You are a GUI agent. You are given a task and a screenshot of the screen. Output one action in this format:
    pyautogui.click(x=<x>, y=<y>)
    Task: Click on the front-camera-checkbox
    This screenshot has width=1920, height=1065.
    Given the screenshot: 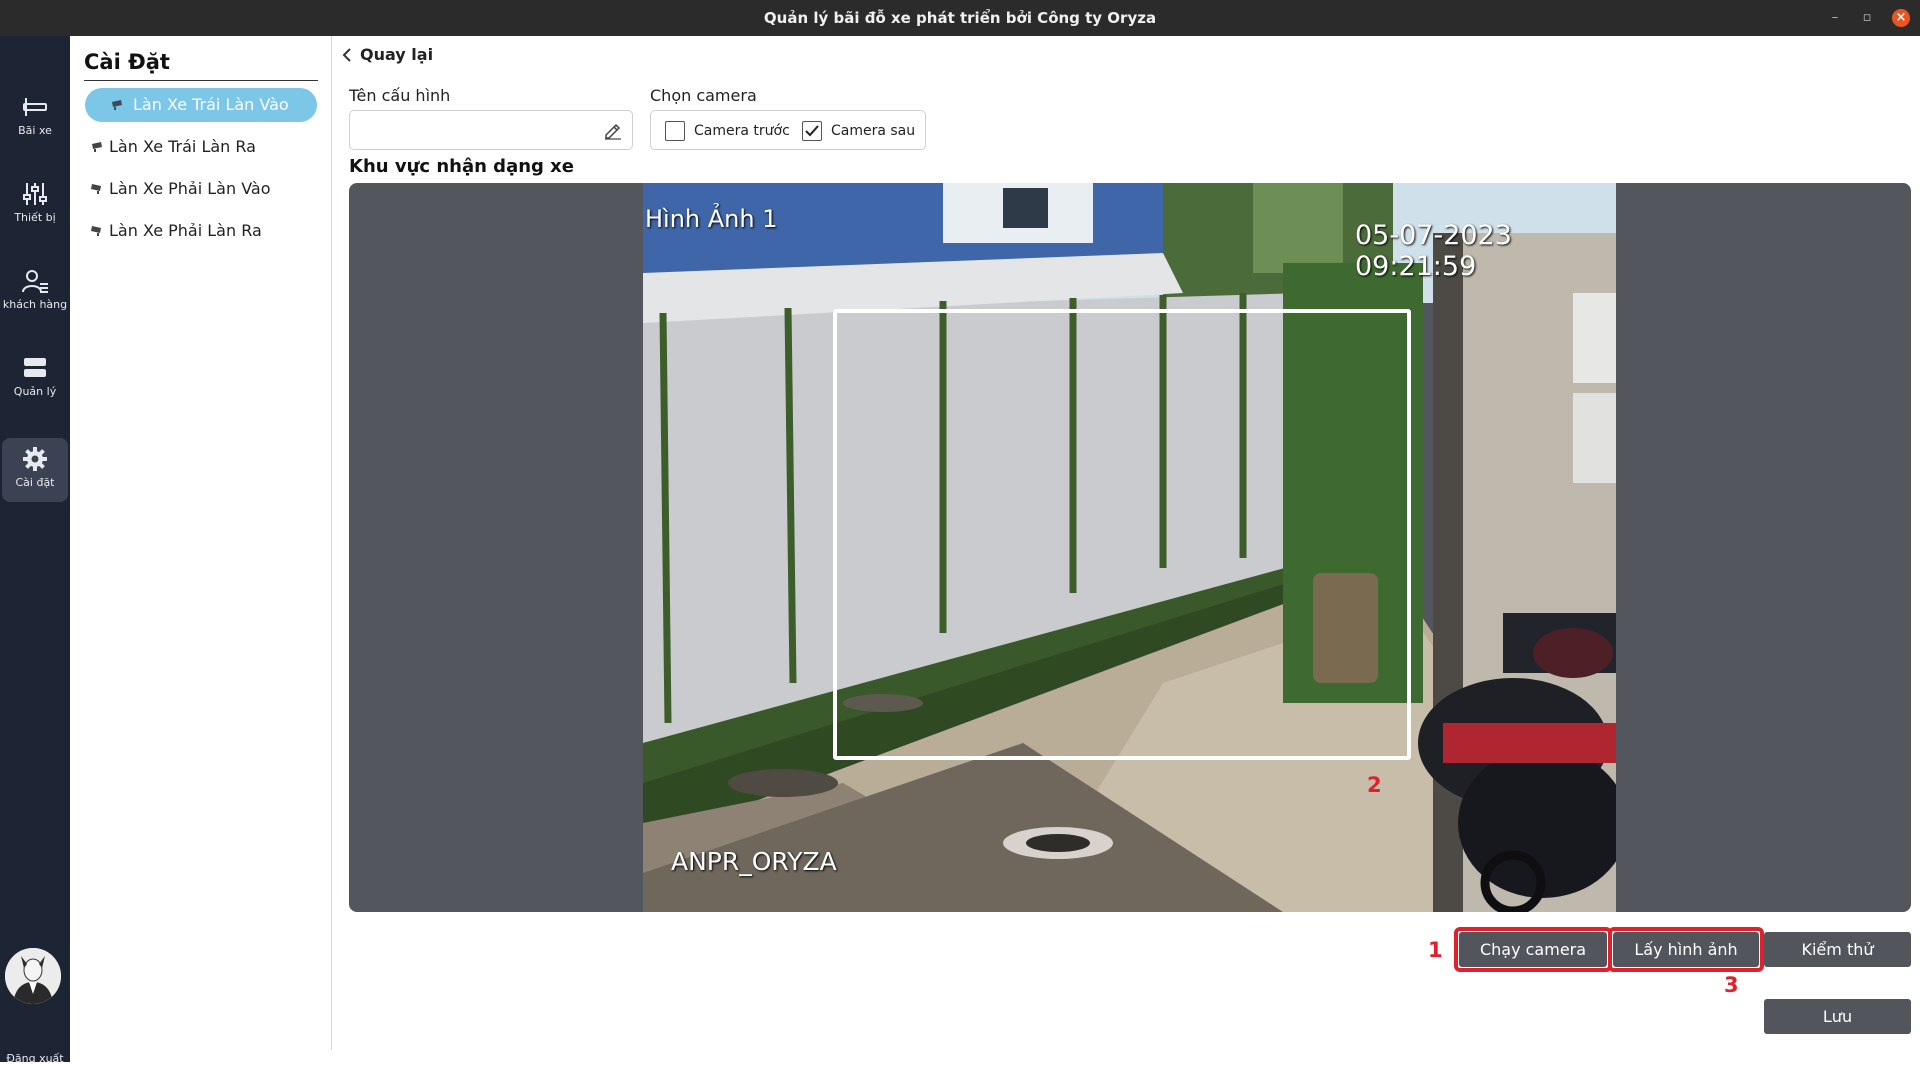 What is the action you would take?
    pyautogui.click(x=675, y=131)
    